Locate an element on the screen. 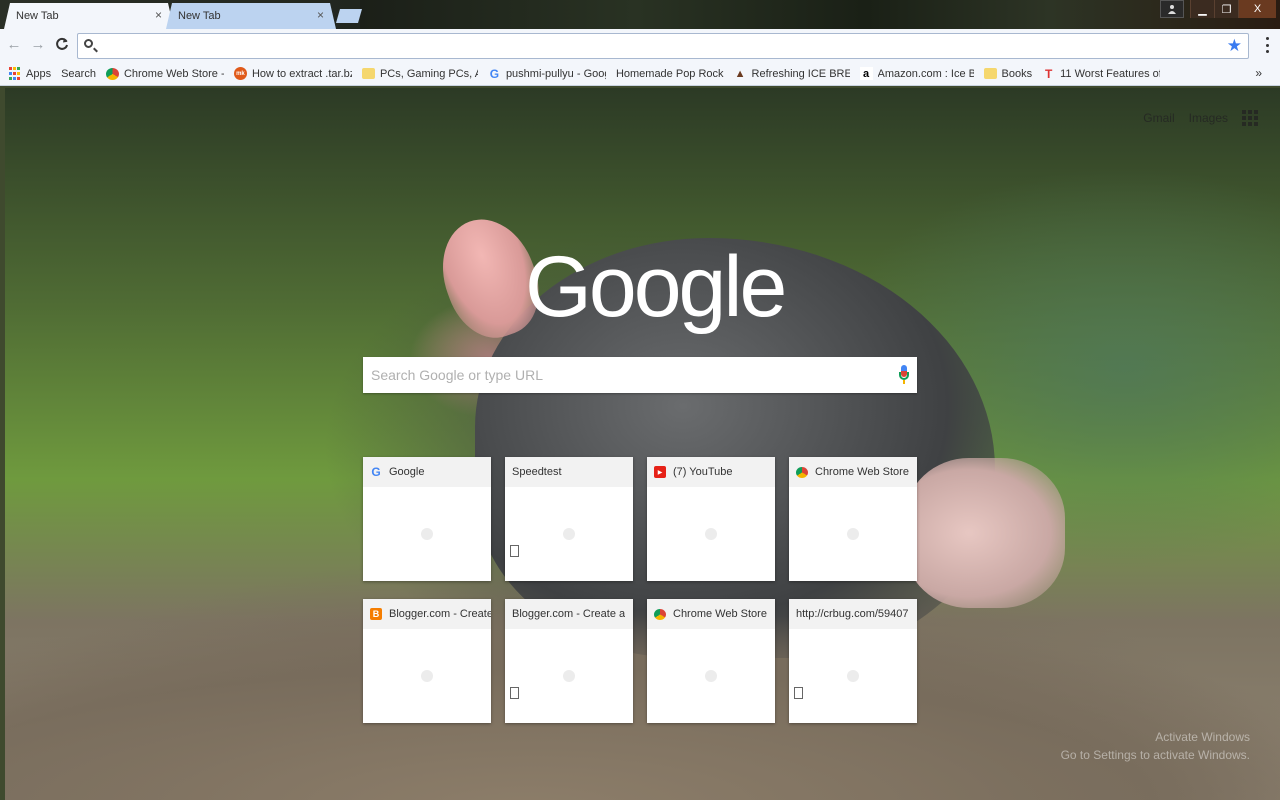  title-bar: New Tab × New Tab × ▁ ❐ X is located at coordinates (640, 14).